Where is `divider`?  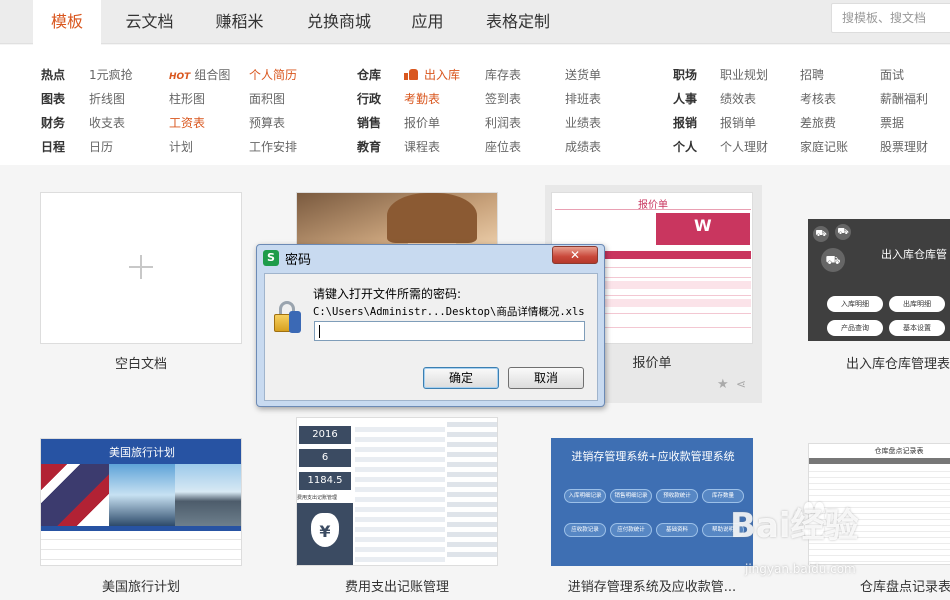
divider is located at coordinates (653, 209).